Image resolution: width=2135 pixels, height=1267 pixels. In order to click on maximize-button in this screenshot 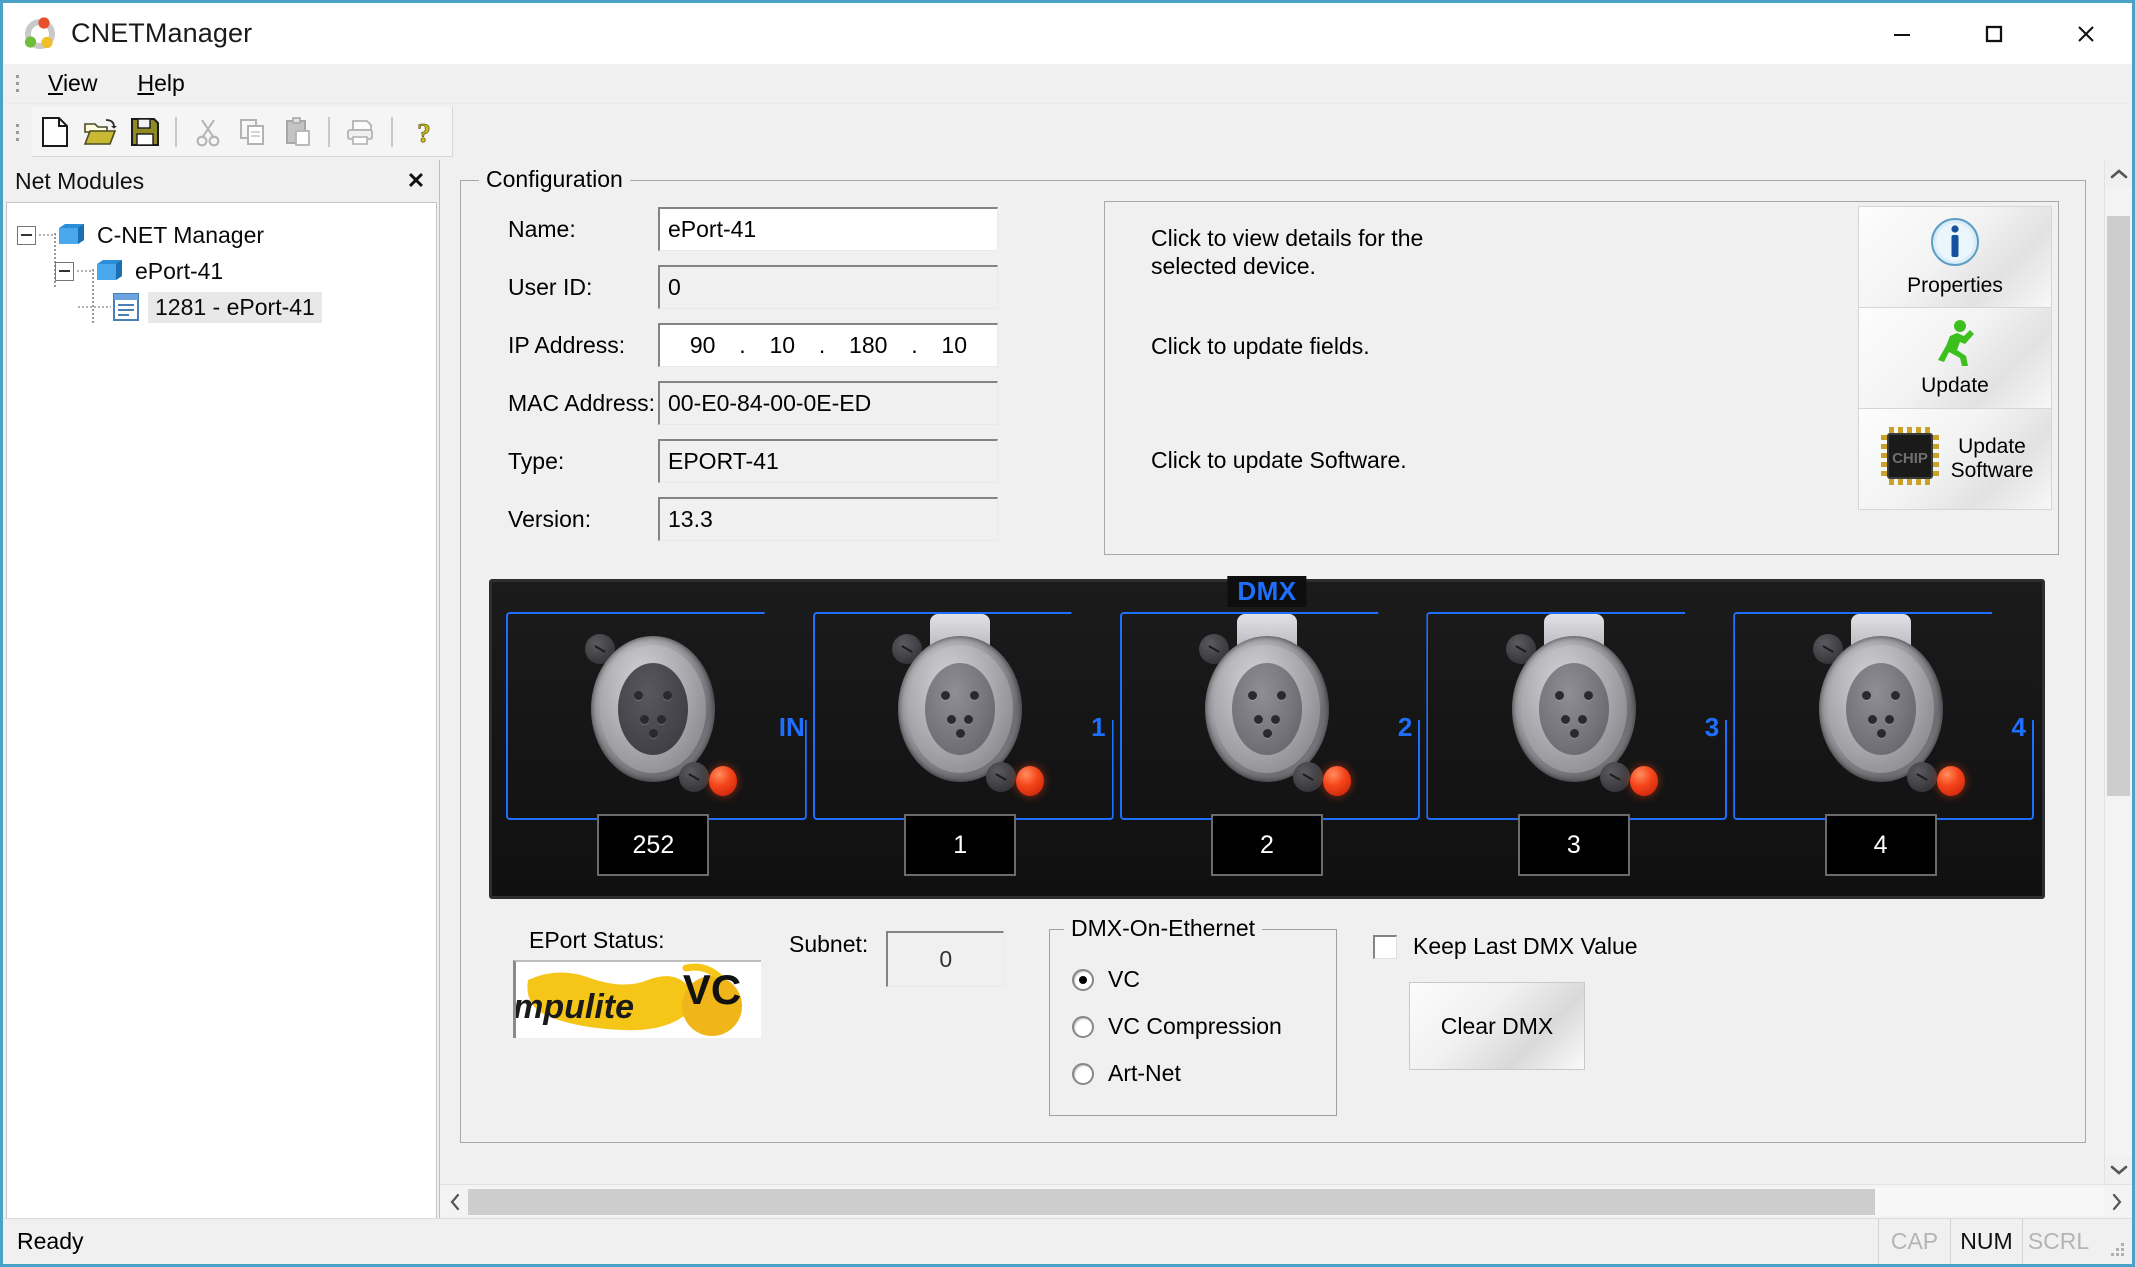, I will do `click(1994, 33)`.